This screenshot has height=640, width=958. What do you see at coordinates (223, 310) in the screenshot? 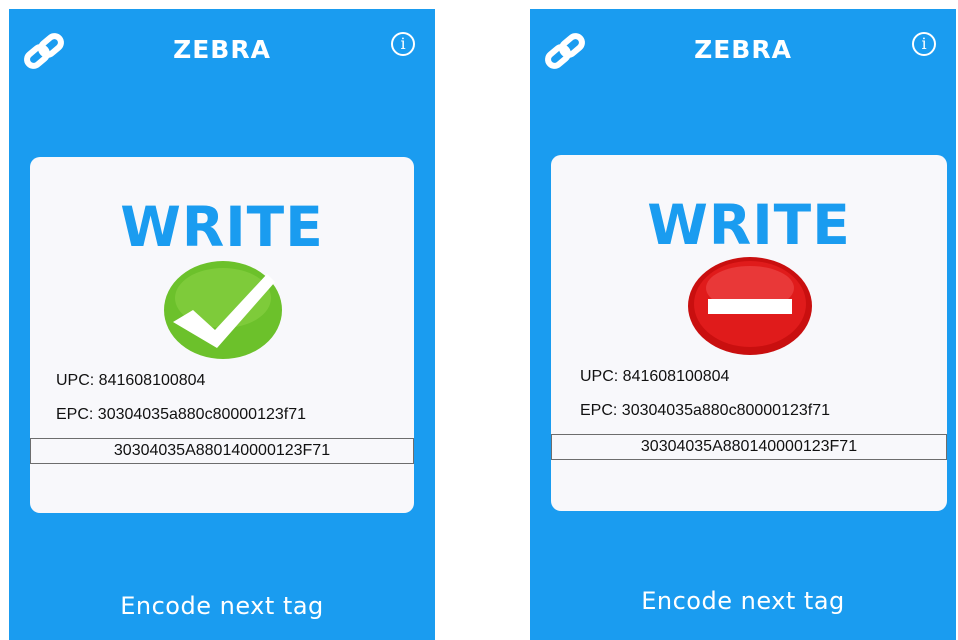
I see `checkmark-icon` at bounding box center [223, 310].